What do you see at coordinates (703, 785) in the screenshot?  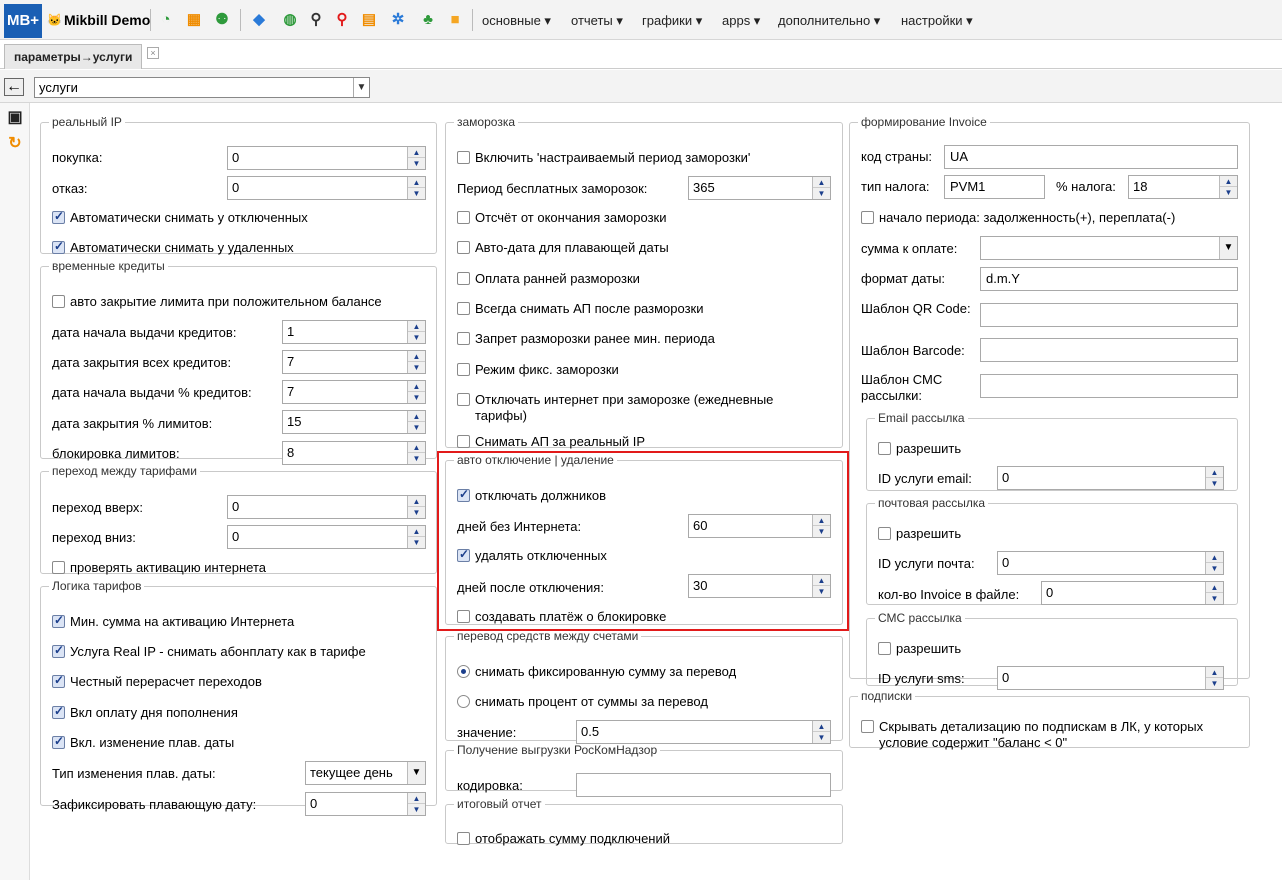 I see `encoding-input` at bounding box center [703, 785].